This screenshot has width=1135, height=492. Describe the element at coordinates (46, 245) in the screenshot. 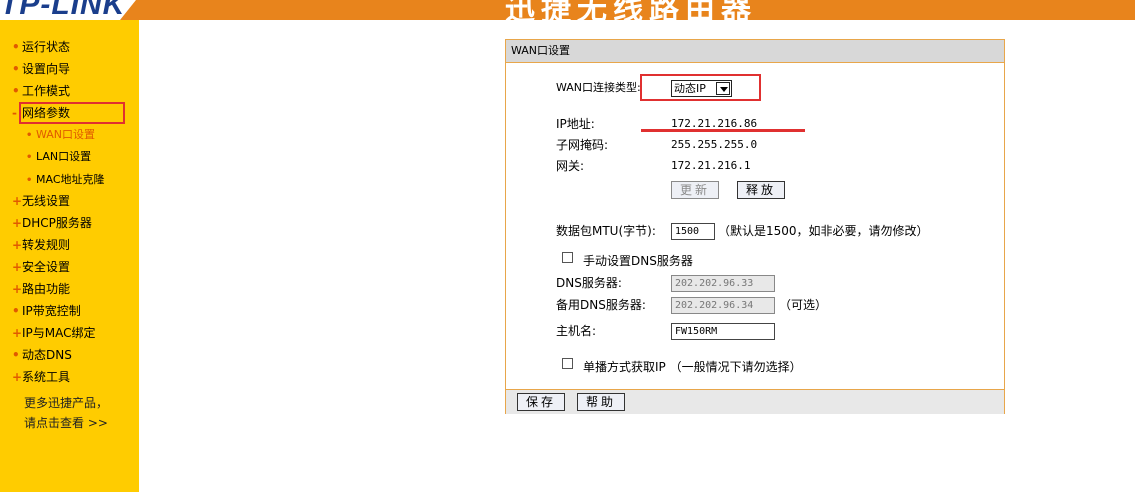

I see `sidebar-item-label: 转发规则` at that location.